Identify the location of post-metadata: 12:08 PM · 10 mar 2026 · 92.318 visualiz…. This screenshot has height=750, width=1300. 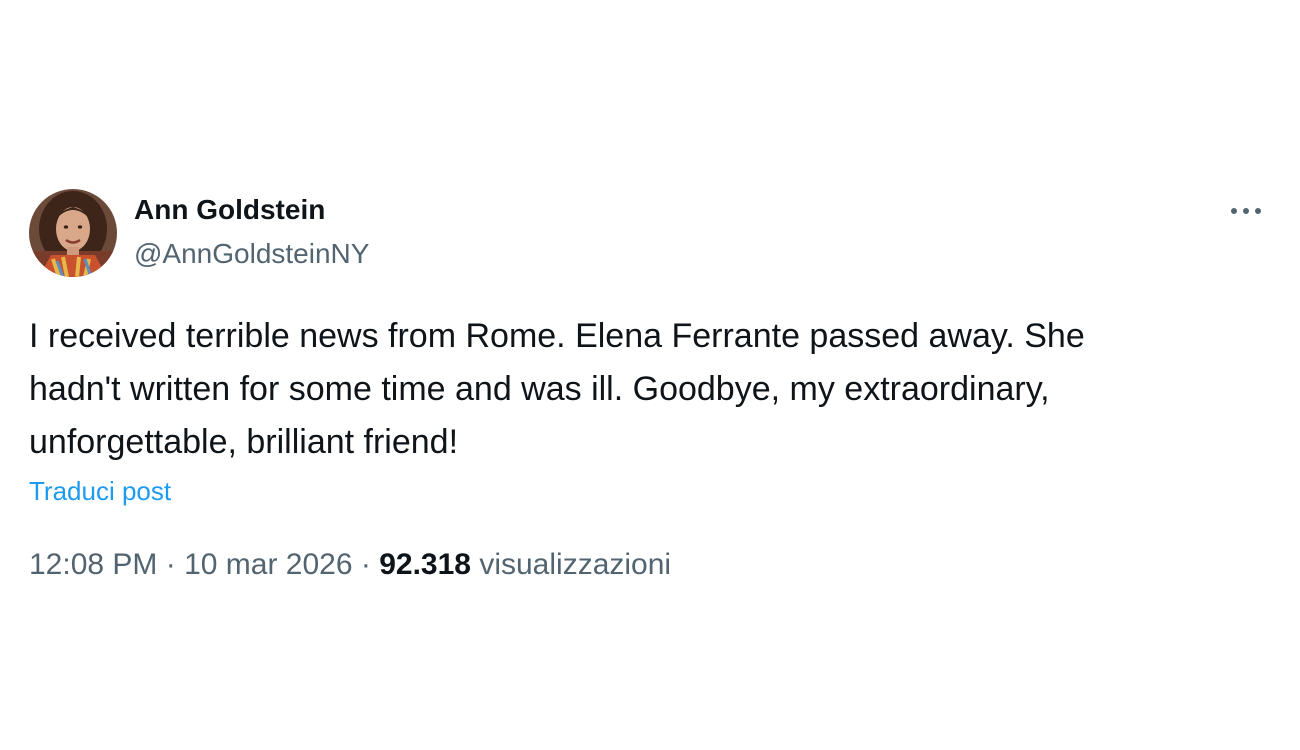
(350, 565).